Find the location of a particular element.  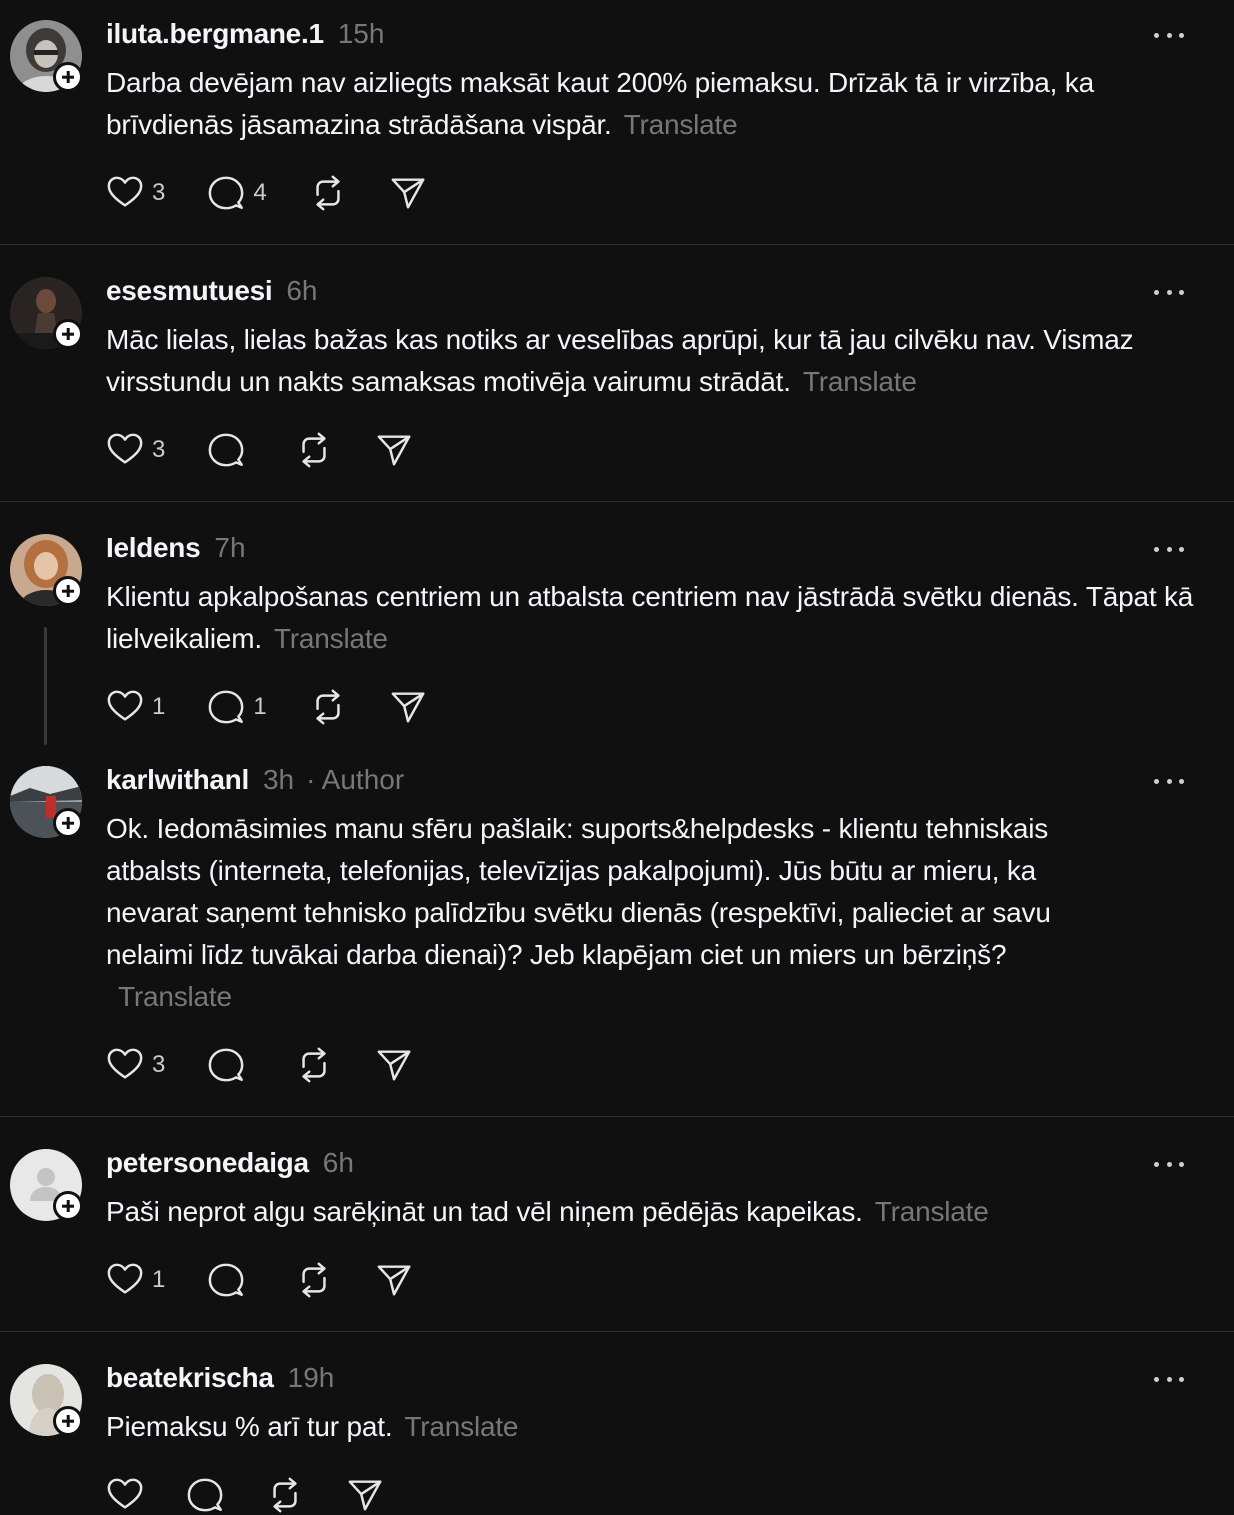

reply-button: 1 is located at coordinates (237, 707).